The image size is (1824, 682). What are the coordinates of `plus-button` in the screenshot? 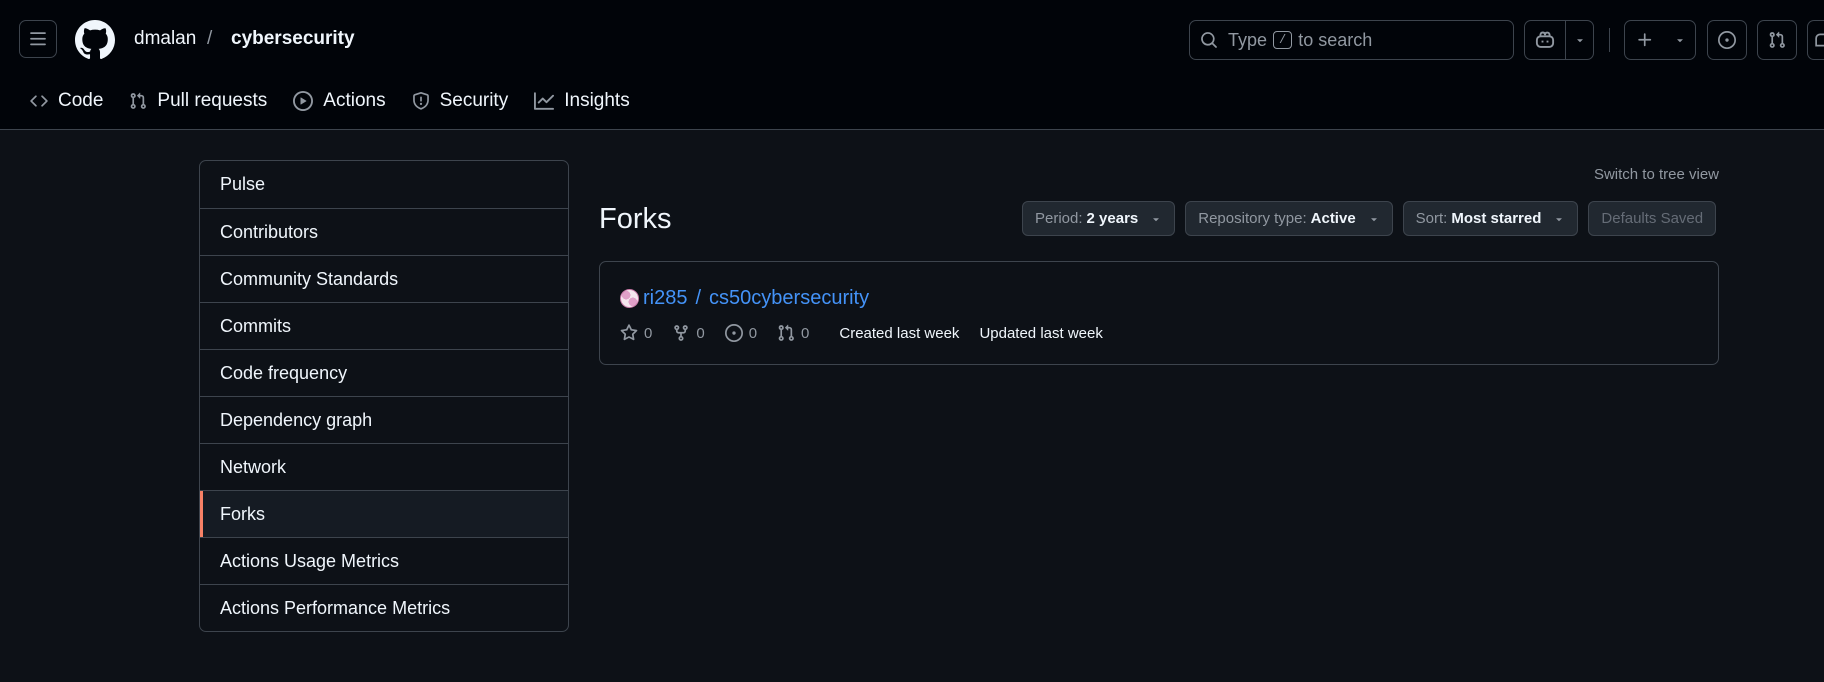 It's located at (1645, 40).